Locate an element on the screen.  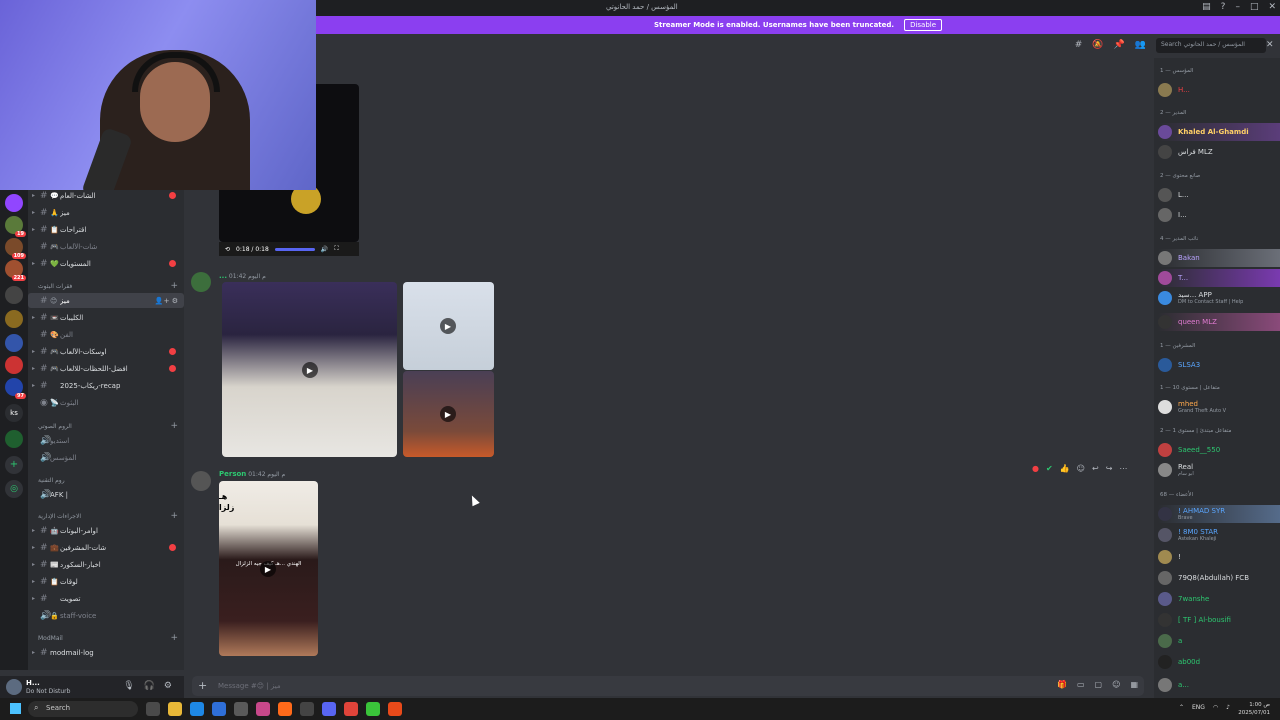
add-reaction-icon: ☺ is located at coordinates (1081, 468).